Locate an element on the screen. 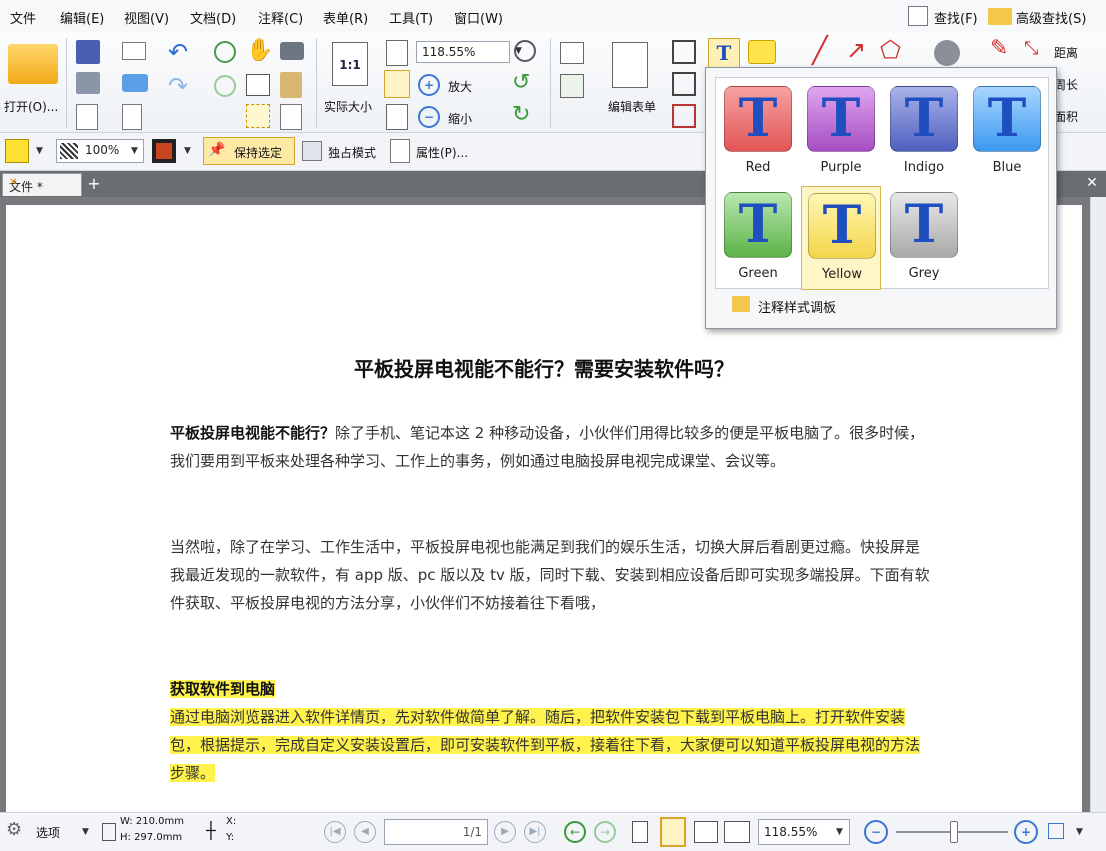  back-icon is located at coordinates (225, 52).